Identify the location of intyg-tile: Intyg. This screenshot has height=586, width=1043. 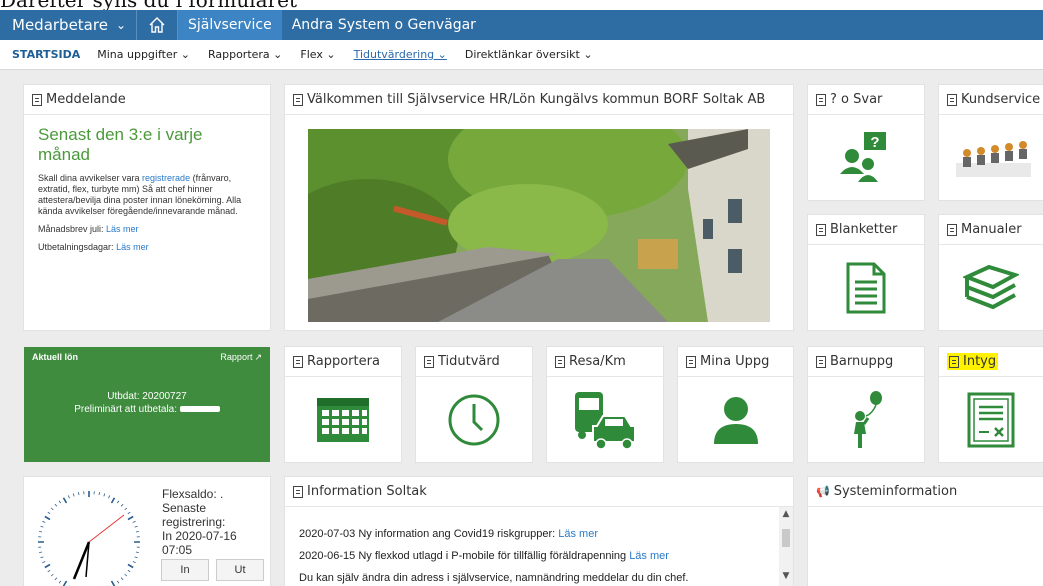
(991, 404).